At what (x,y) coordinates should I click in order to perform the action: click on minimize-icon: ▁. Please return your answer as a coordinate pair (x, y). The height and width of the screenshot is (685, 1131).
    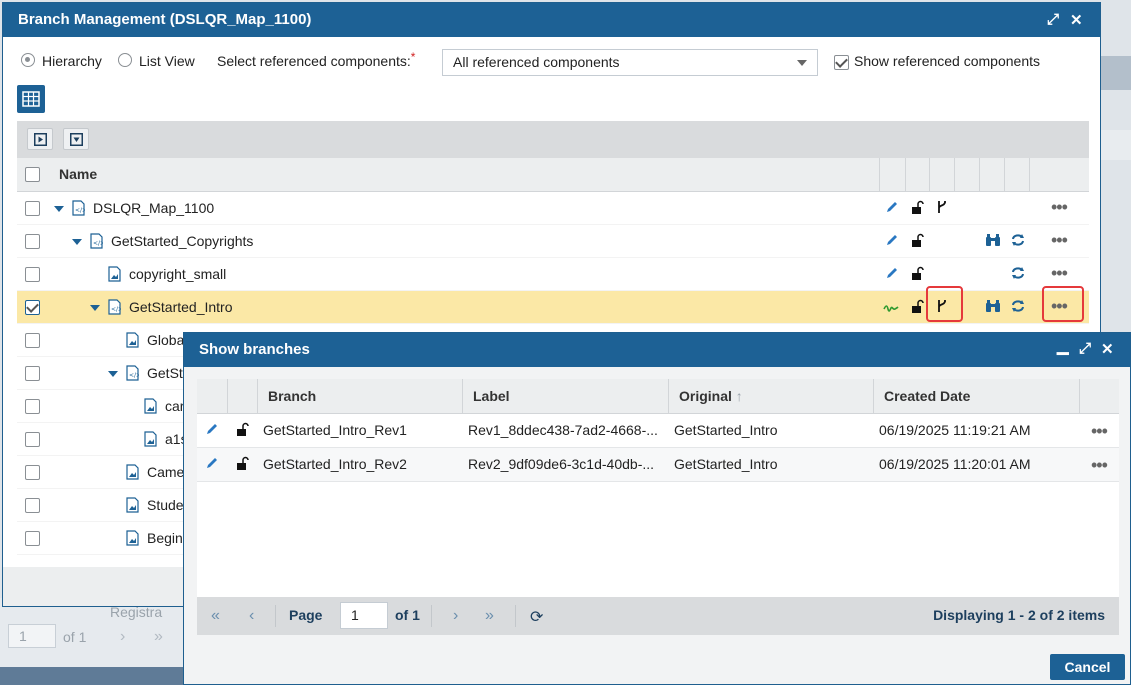
    Looking at the image, I should click on (1063, 346).